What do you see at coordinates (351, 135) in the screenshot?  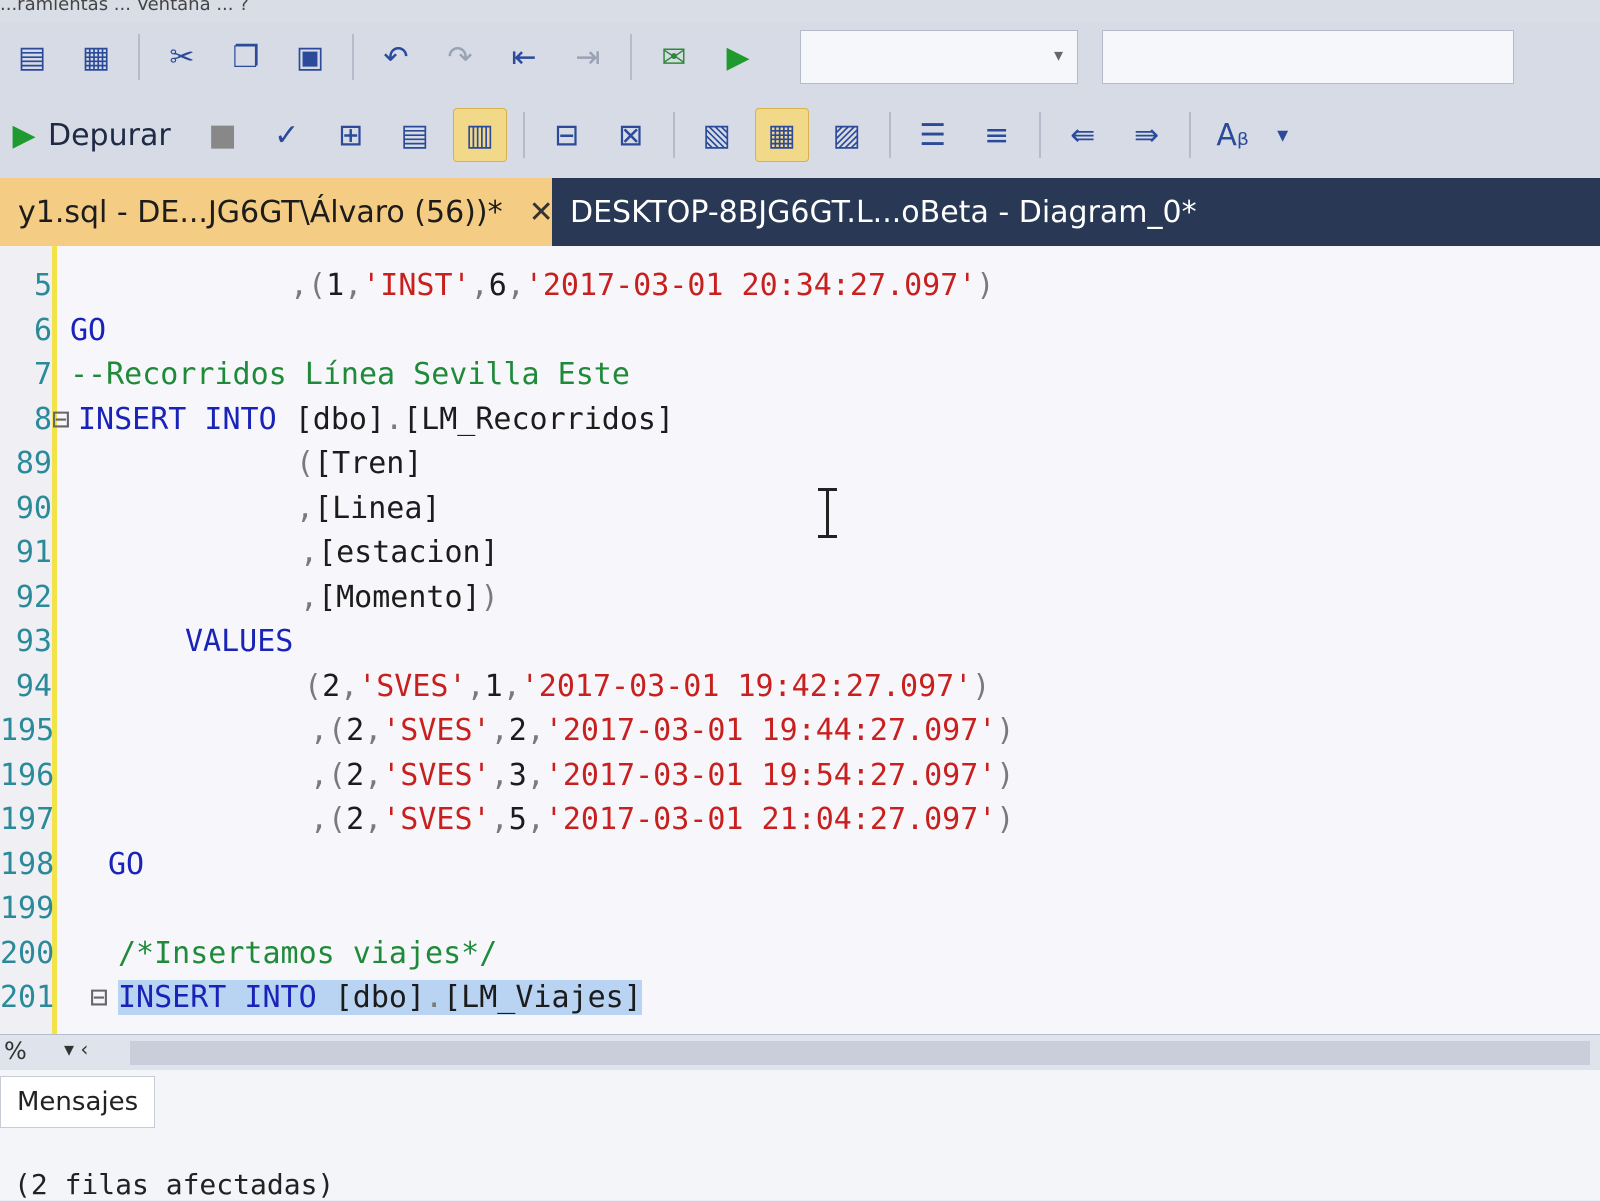 I see `display-plan-icon: ⊞` at bounding box center [351, 135].